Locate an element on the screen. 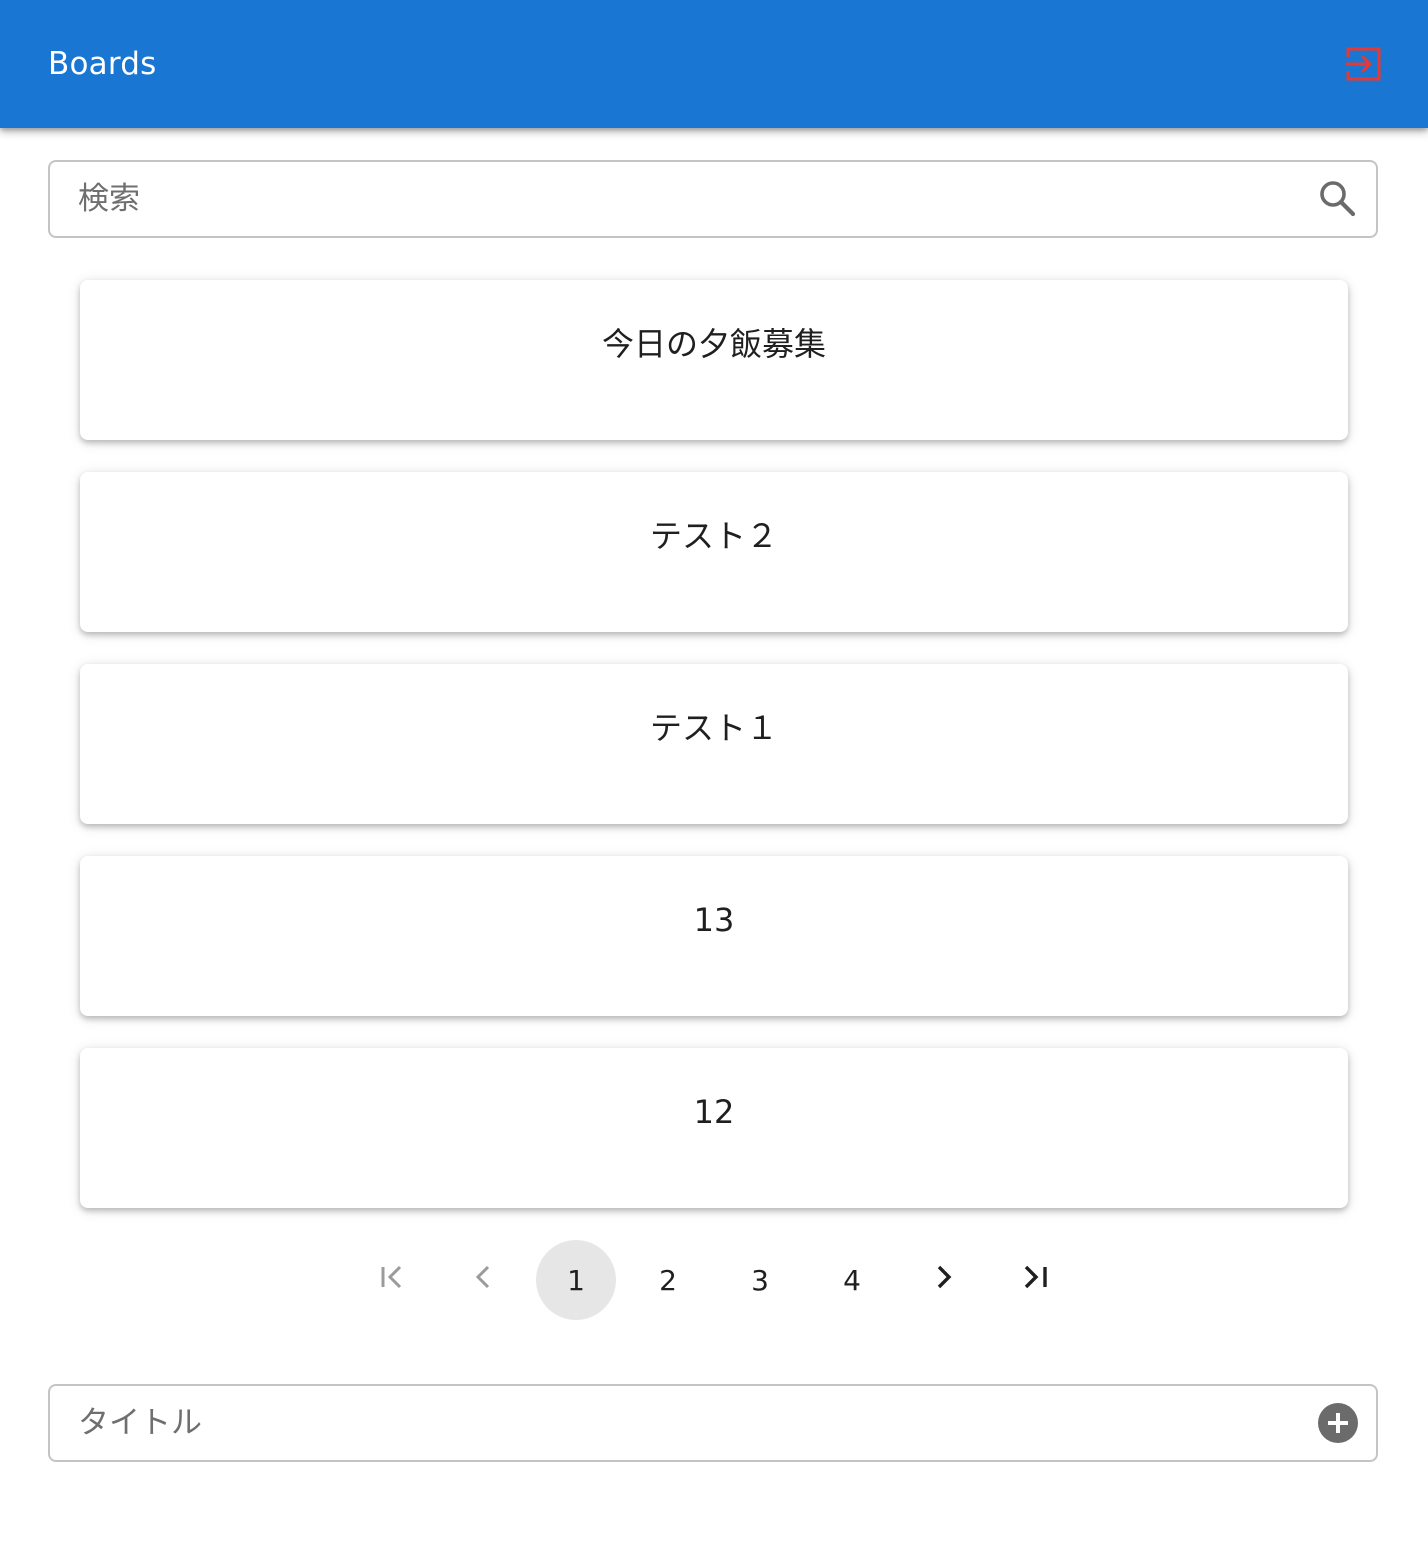 The image size is (1428, 1558). page-title: Boards is located at coordinates (102, 64).